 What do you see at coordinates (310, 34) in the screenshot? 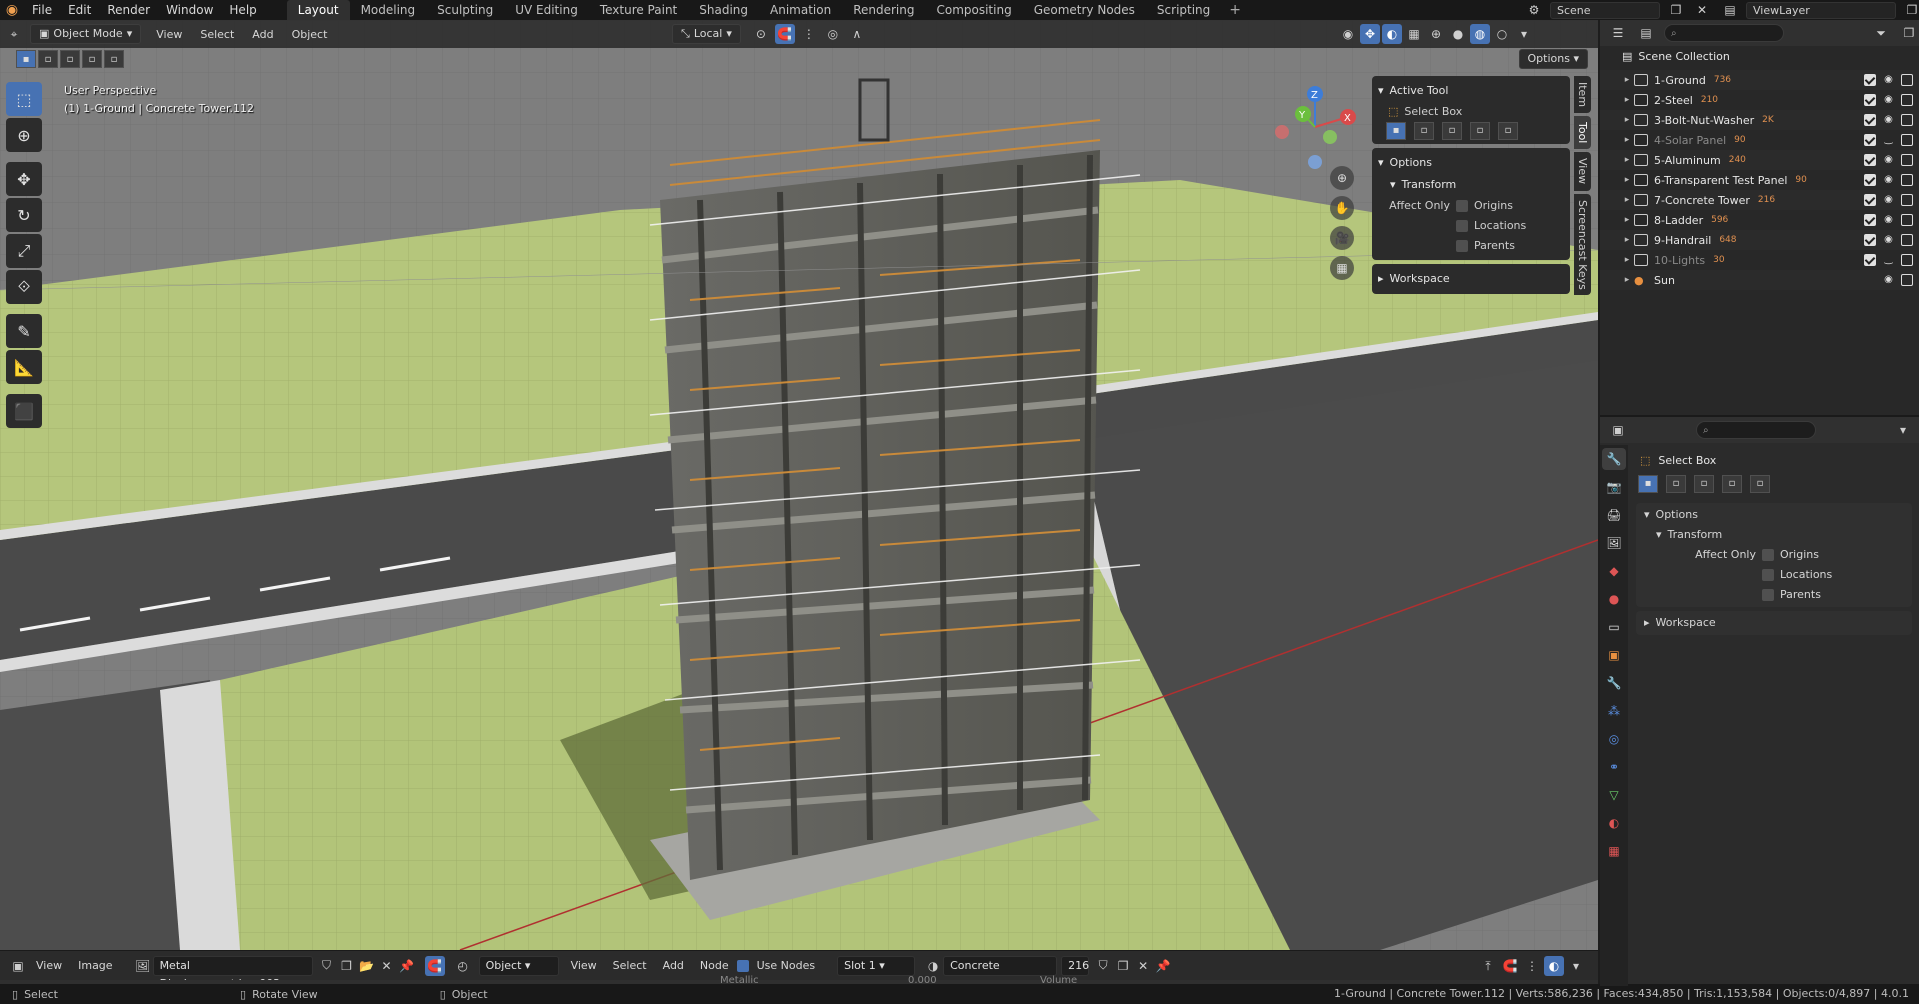
I see `viewport-menu-object: Object` at bounding box center [310, 34].